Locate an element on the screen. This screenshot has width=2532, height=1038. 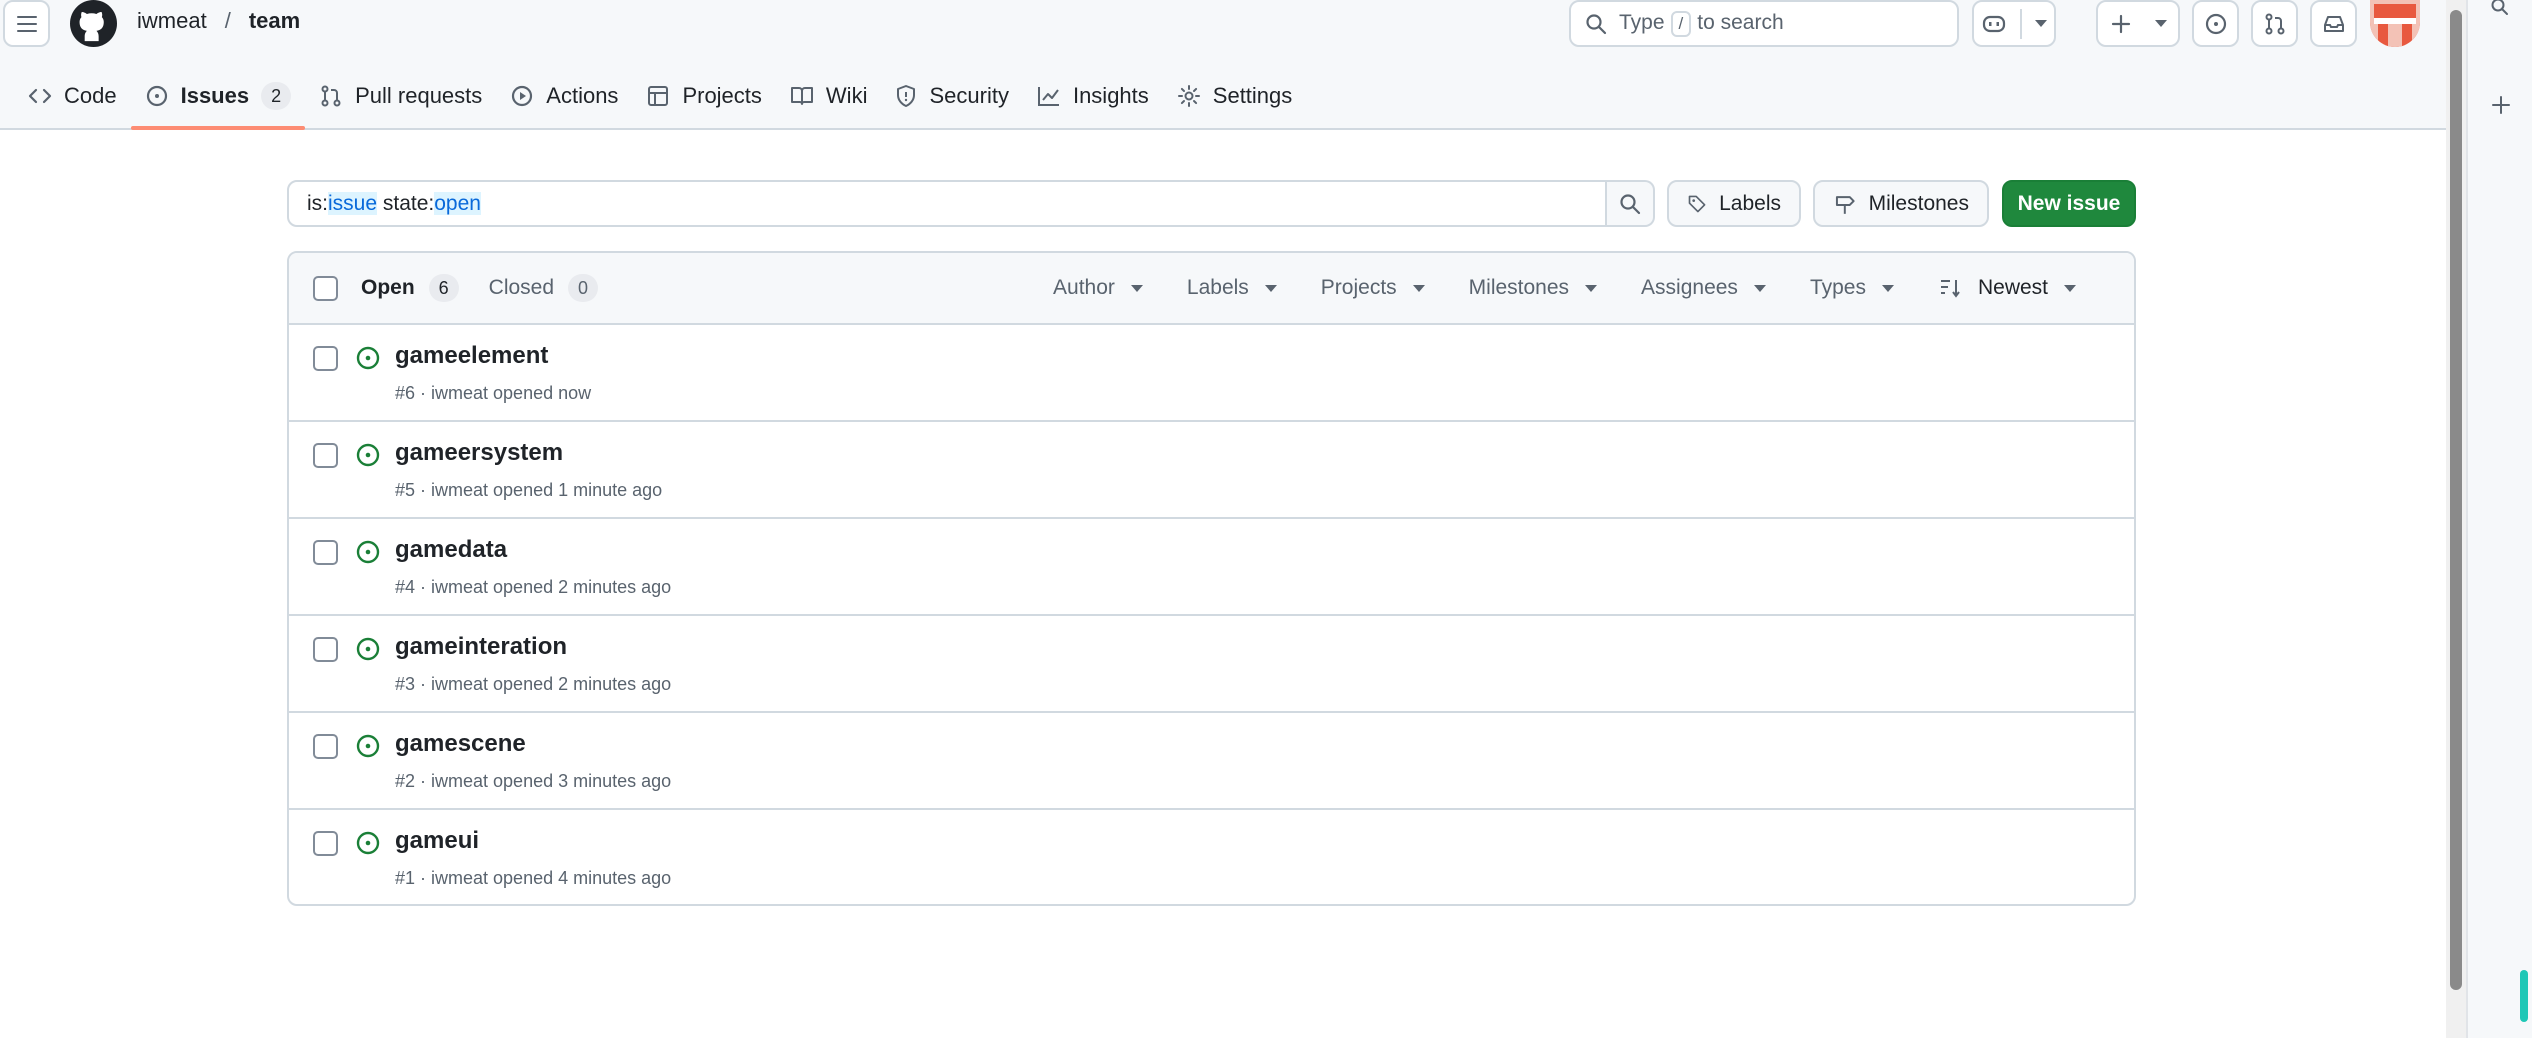
open-issues-tab: Open 6 is located at coordinates (410, 288).